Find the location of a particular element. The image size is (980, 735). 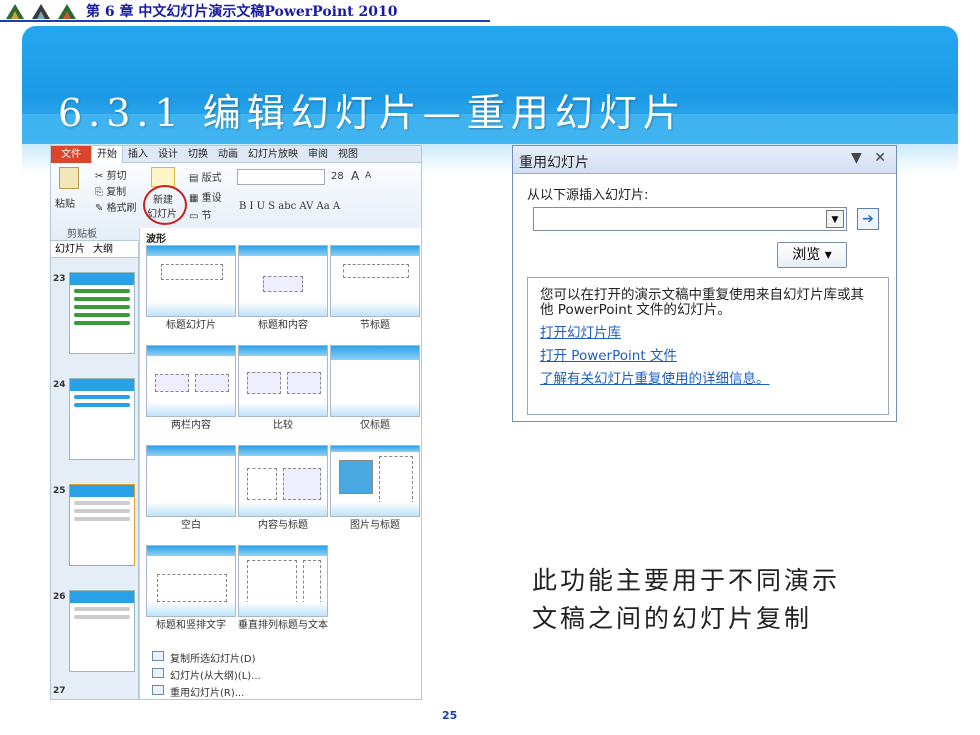

font-name-input is located at coordinates (281, 177).